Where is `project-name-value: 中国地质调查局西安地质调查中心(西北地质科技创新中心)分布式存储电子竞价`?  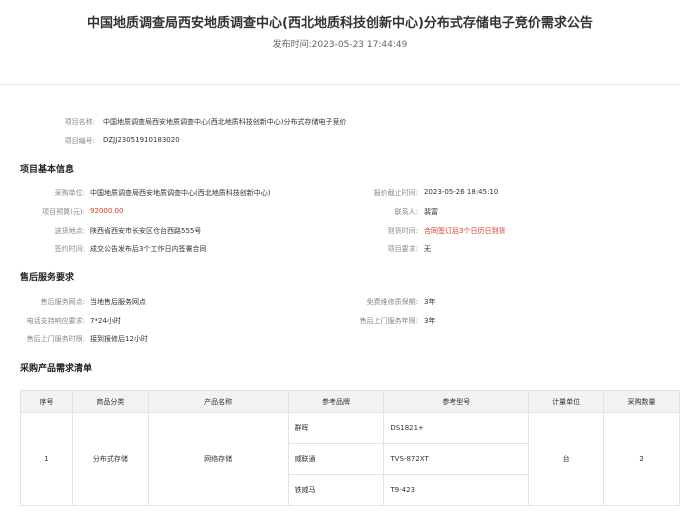 project-name-value: 中国地质调查局西安地质调查中心(西北地质科技创新中心)分布式存储电子竞价 is located at coordinates (225, 122).